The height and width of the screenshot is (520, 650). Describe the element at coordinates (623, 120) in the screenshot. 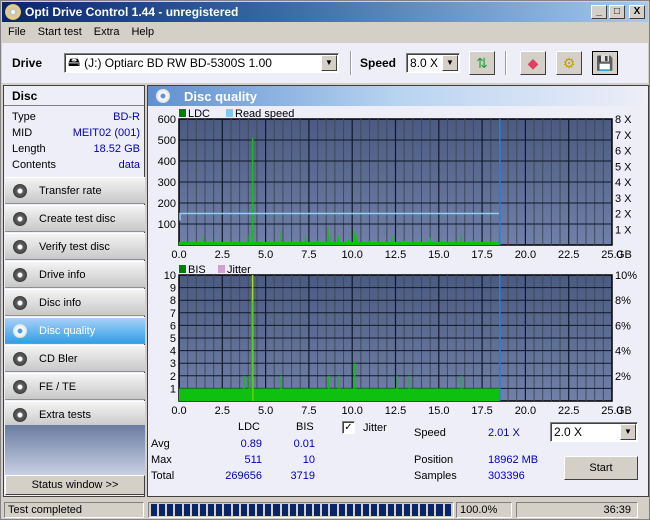

I see `y2-tick-label: 8 X` at that location.